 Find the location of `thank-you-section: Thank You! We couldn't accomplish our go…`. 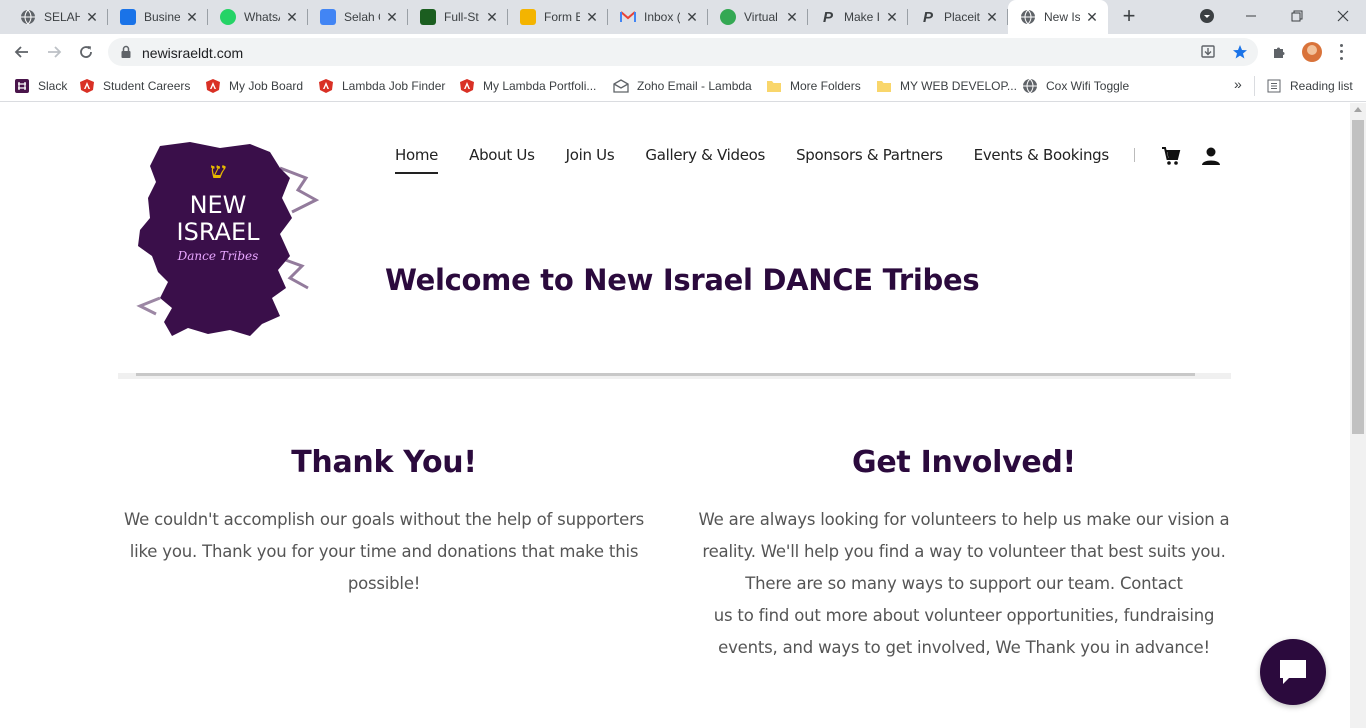

thank-you-section: Thank You! We couldn't accomplish our go… is located at coordinates (384, 522).